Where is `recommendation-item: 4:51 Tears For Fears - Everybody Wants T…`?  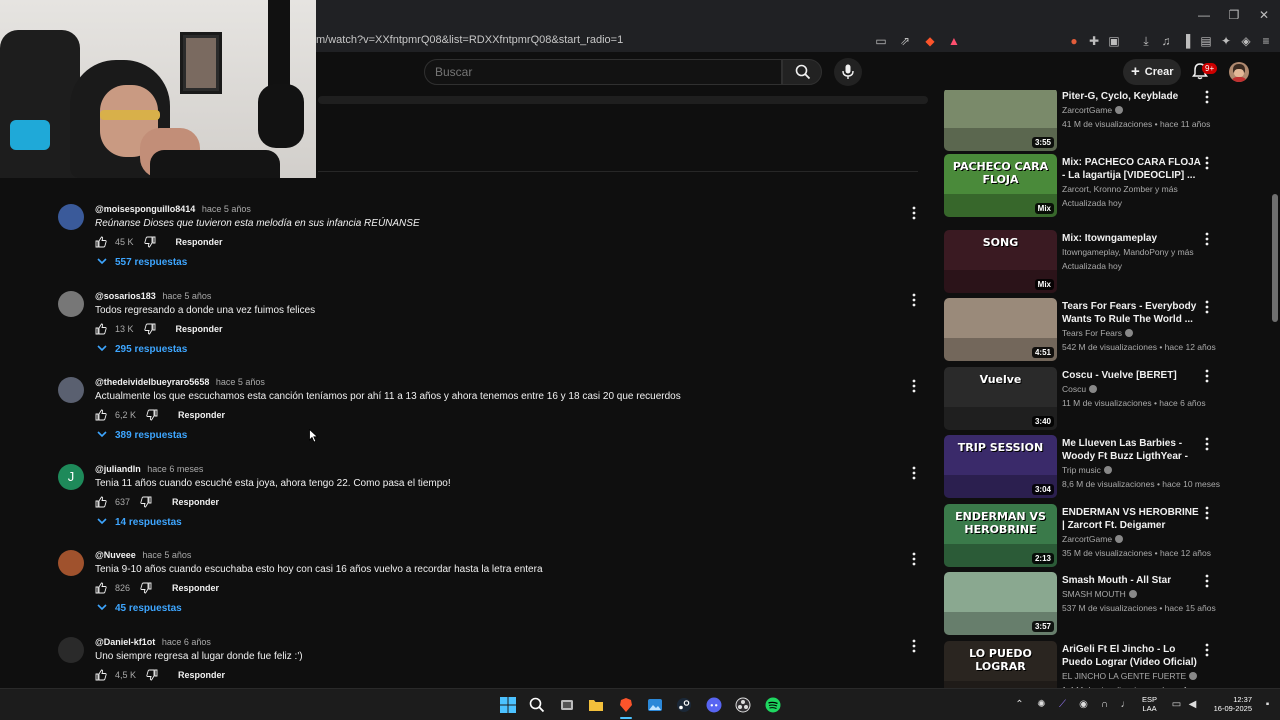 recommendation-item: 4:51 Tears For Fears - Everybody Wants T… is located at coordinates (1107, 332).